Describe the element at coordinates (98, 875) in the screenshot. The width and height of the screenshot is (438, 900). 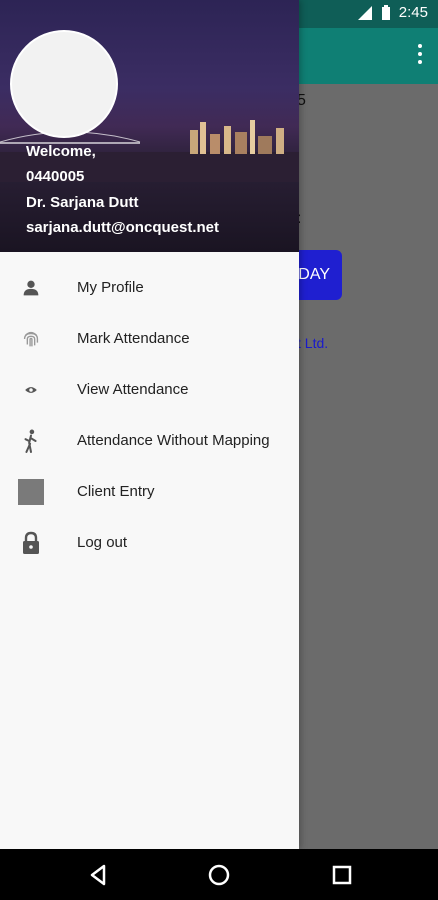
I see `back-icon` at that location.